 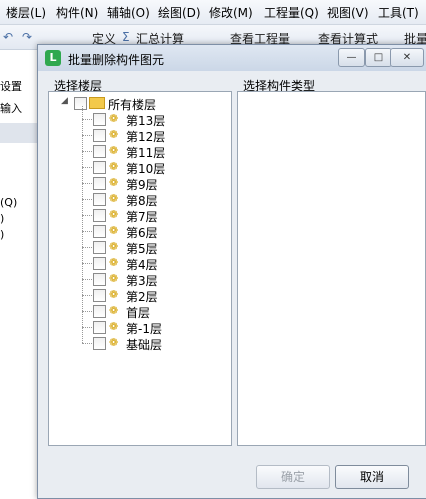 I want to click on paren-label-1: ), so click(x=2, y=218).